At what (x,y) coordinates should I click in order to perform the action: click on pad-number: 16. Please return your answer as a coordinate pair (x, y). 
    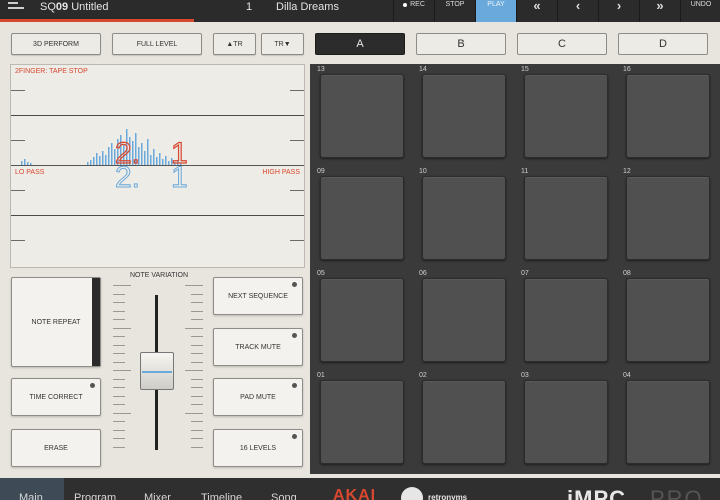
    Looking at the image, I should click on (627, 69).